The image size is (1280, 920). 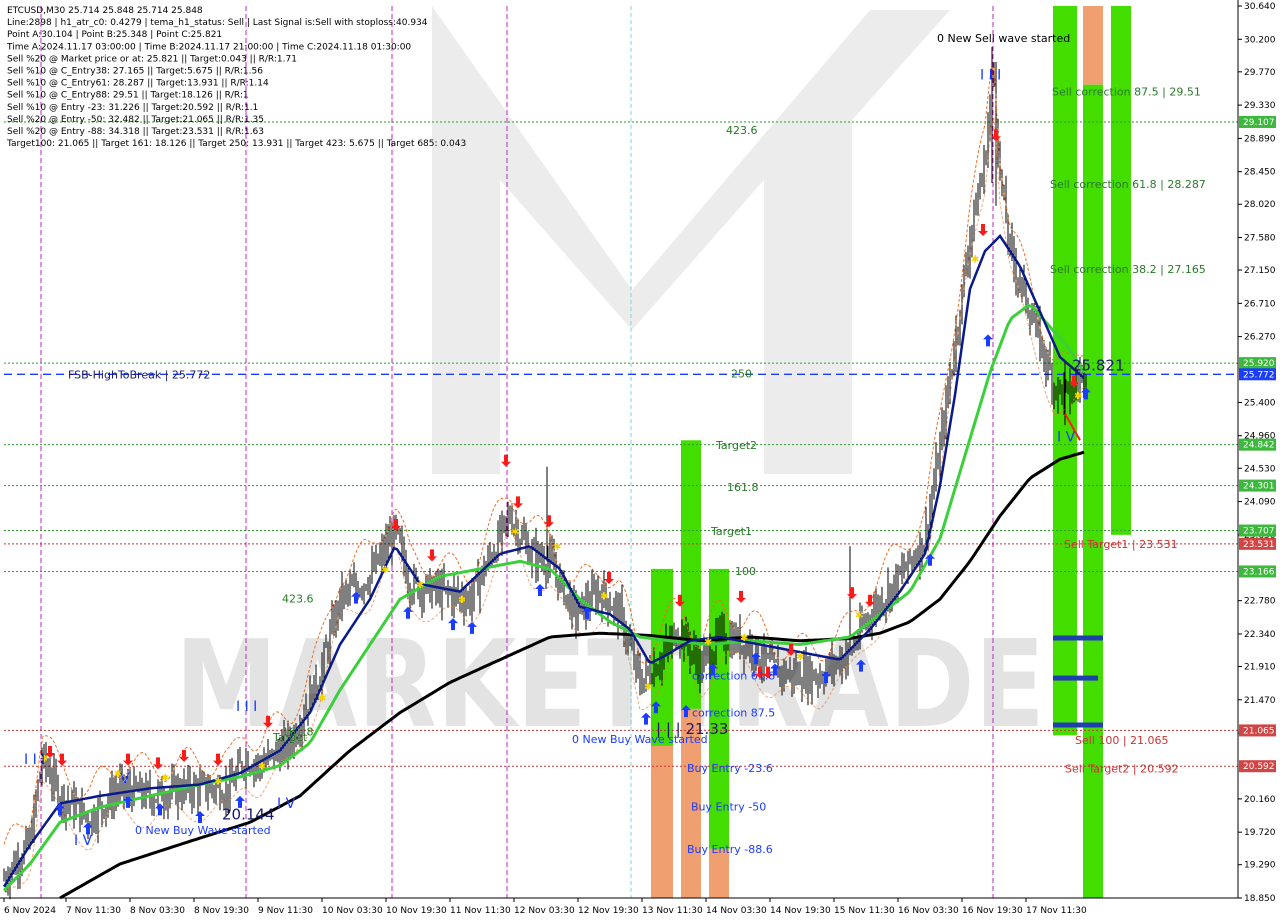 What do you see at coordinates (1260, 833) in the screenshot?
I see `y-tick-label: 19.720` at bounding box center [1260, 833].